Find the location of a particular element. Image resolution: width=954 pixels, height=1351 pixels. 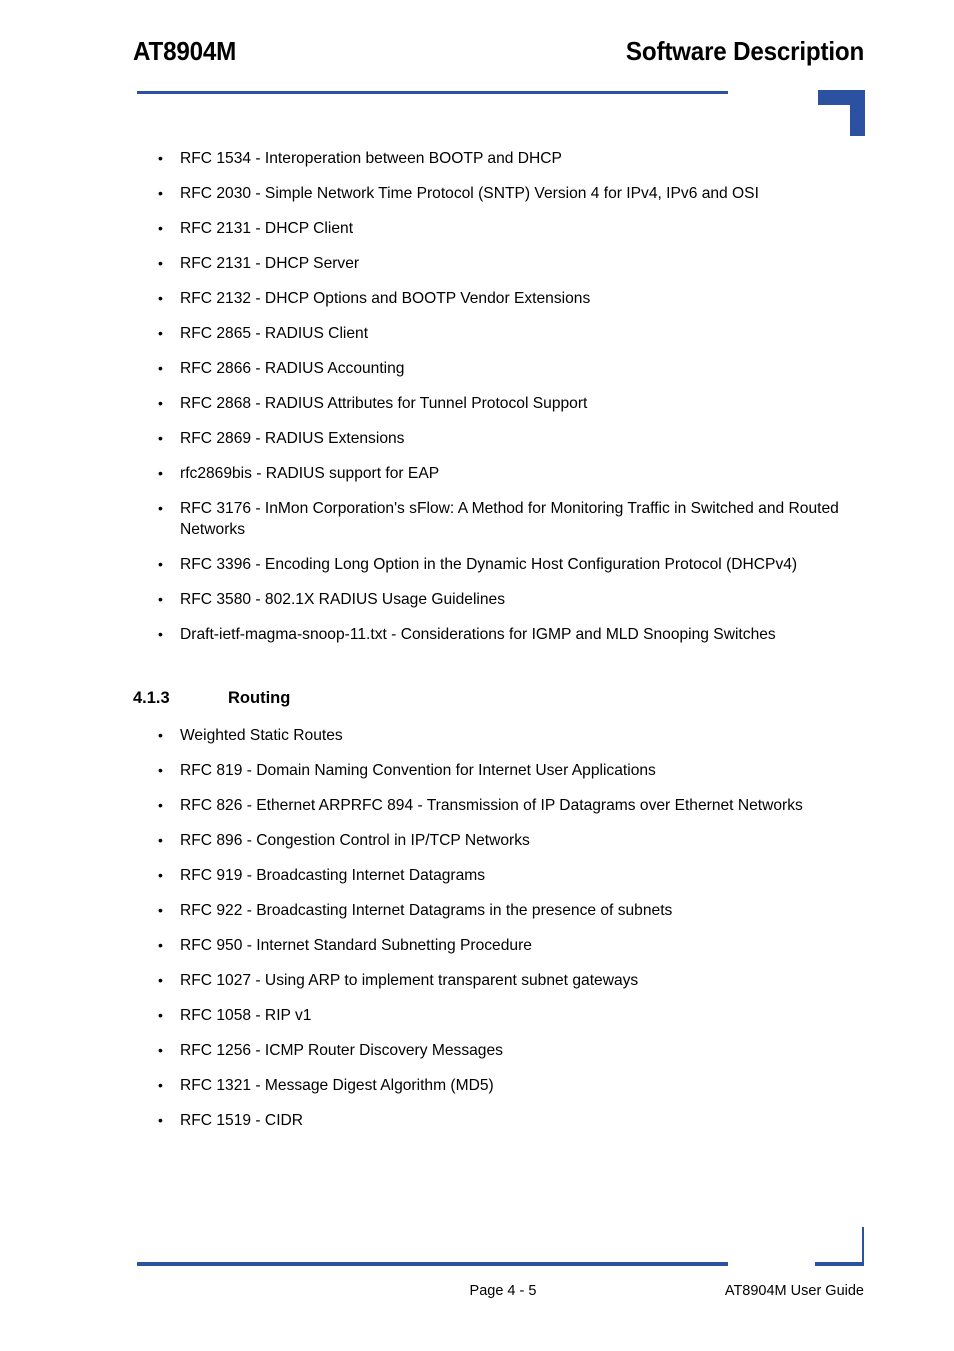

header-divider-rule is located at coordinates (432, 92).